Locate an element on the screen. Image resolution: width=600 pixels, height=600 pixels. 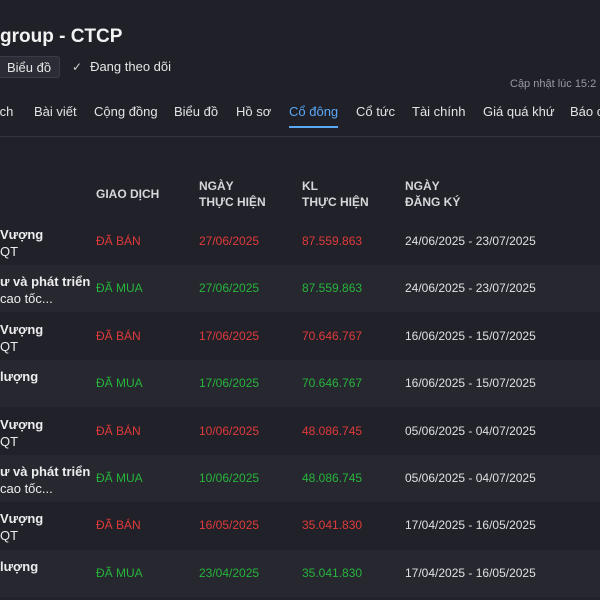
tab-financials: Tài chính is located at coordinates (438, 111).